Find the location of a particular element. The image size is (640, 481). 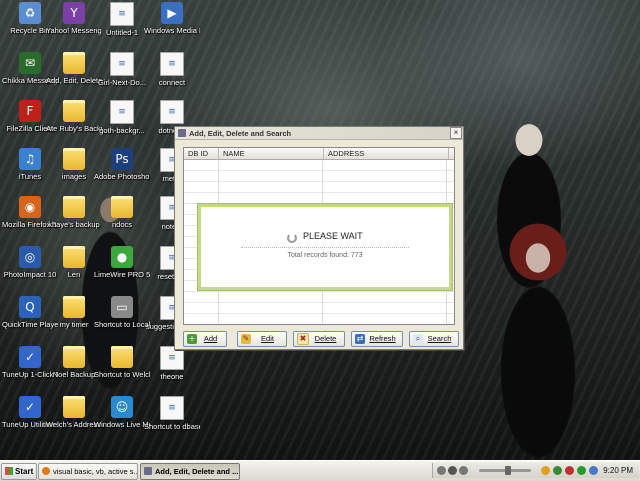

yahoo-tray-icon is located at coordinates (545, 470).